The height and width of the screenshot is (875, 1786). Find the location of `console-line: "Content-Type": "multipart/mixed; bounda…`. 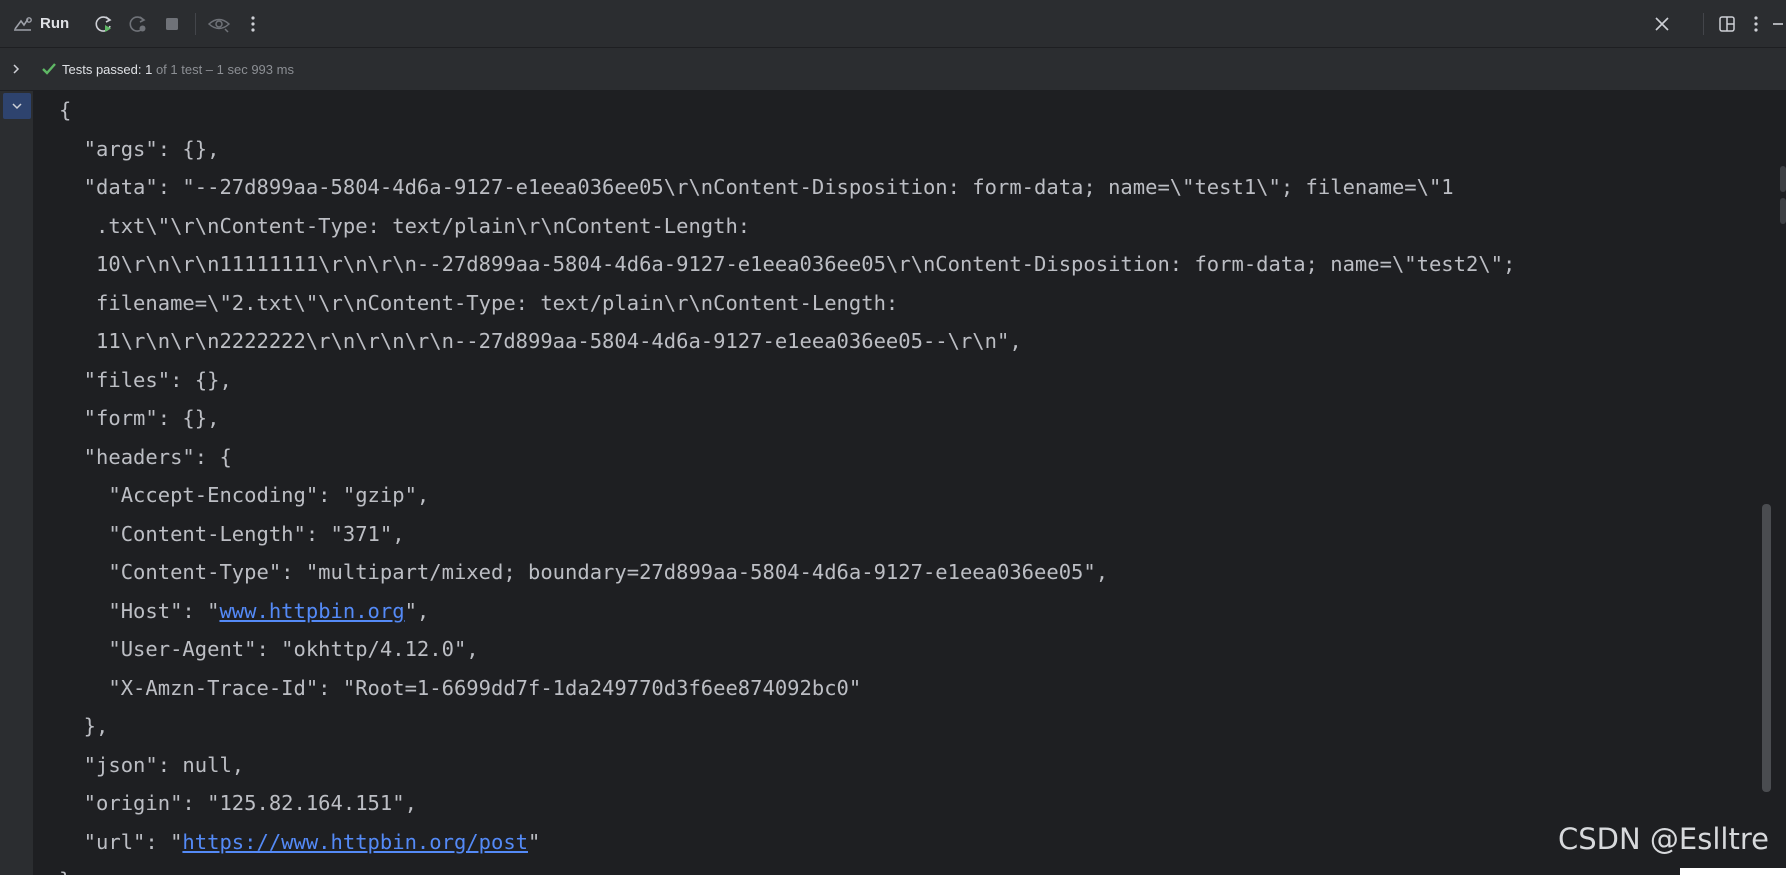

console-line: "Content-Type": "multipart/mixed; bounda… is located at coordinates (584, 572).